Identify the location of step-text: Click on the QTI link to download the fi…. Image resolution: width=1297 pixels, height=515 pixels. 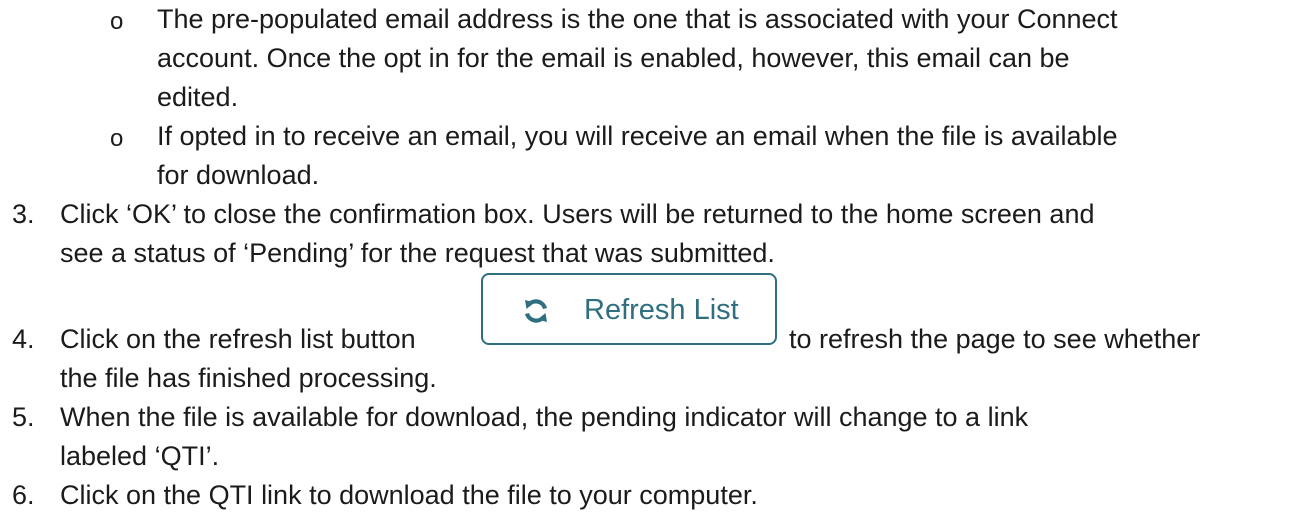
(409, 495).